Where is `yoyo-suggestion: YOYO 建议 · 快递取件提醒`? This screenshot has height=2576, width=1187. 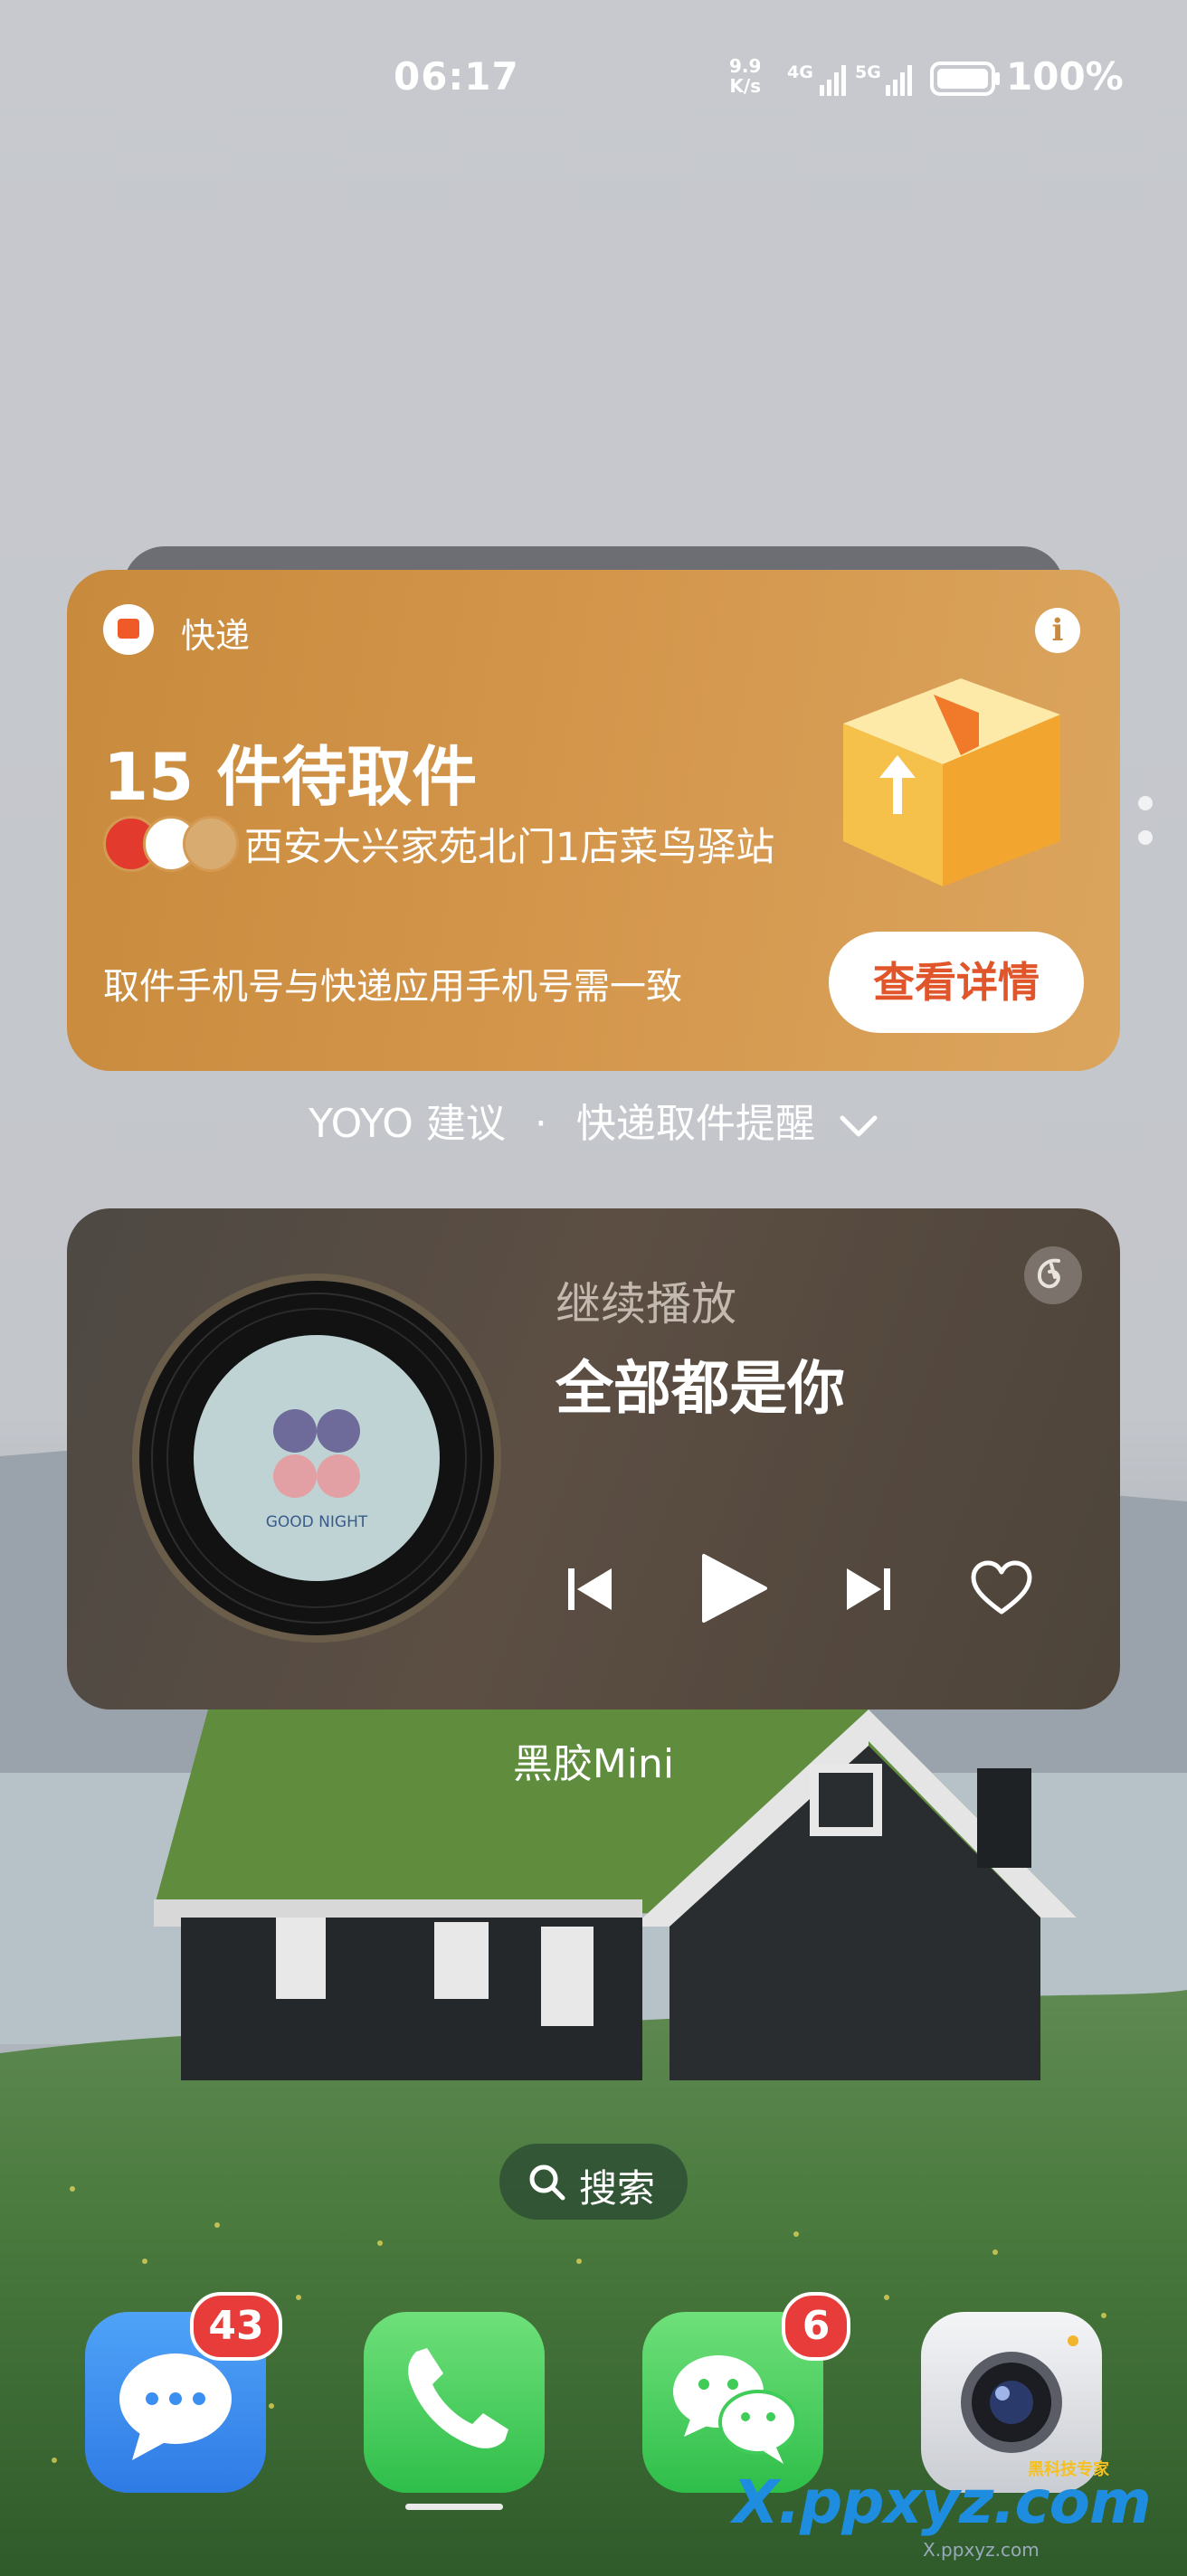
yoyo-suggestion: YOYO 建议 · 快递取件提醒 is located at coordinates (593, 1120).